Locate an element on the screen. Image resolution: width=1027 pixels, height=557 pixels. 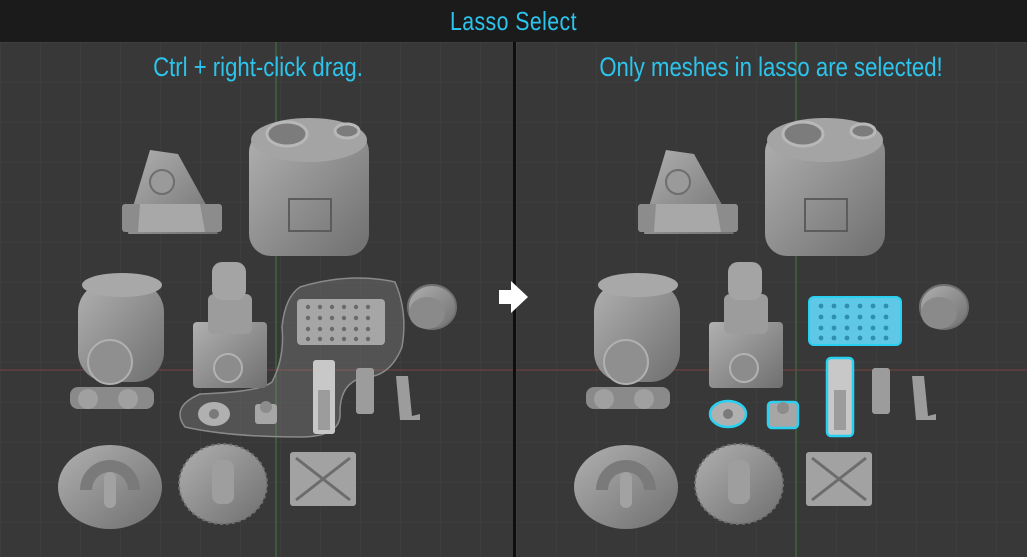
instruction-caption: Ctrl + right-click drag. is located at coordinates (258, 67).